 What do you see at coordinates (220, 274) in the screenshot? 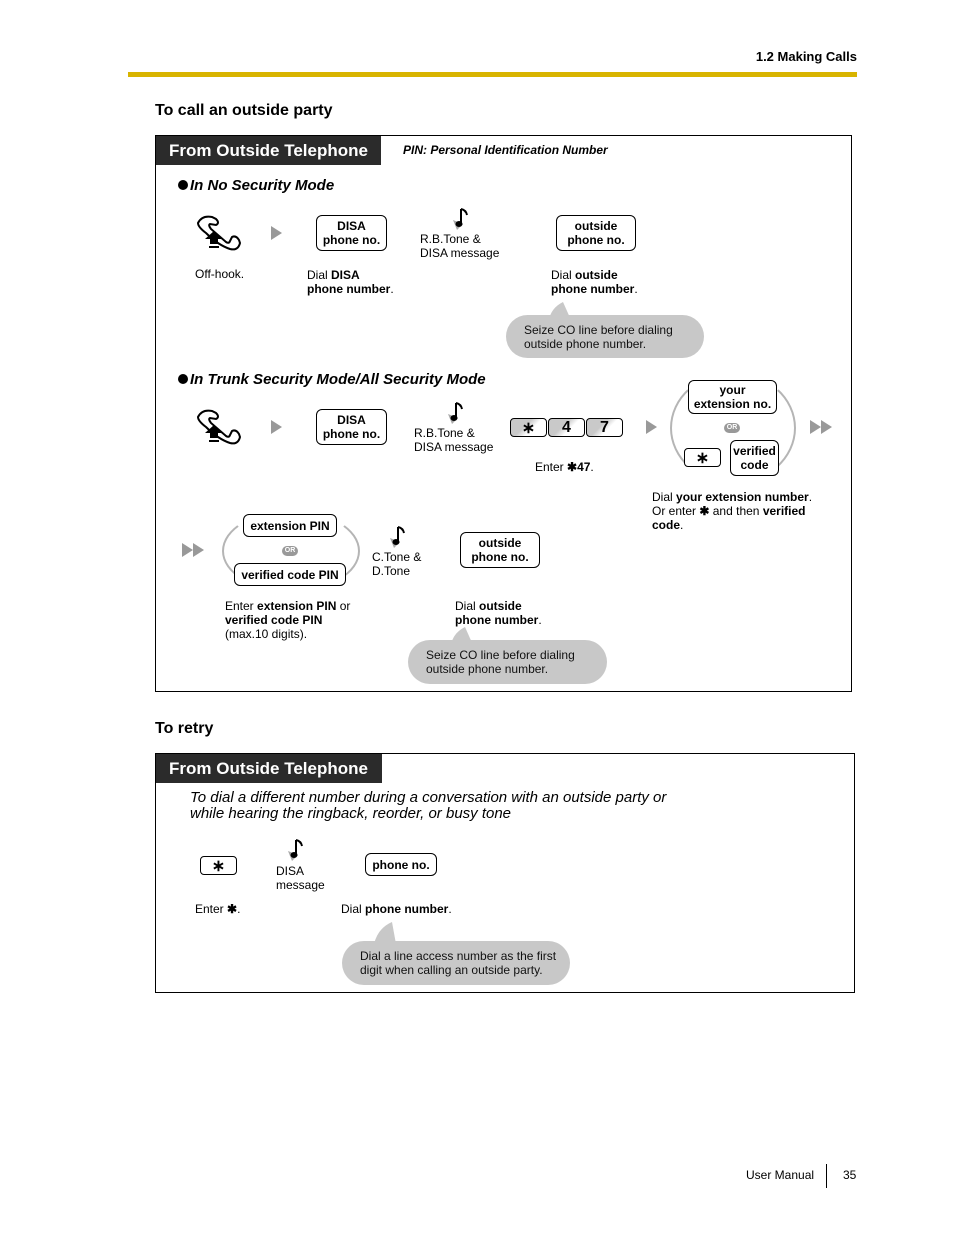
I see `offhook-label: Off-hook.` at bounding box center [220, 274].